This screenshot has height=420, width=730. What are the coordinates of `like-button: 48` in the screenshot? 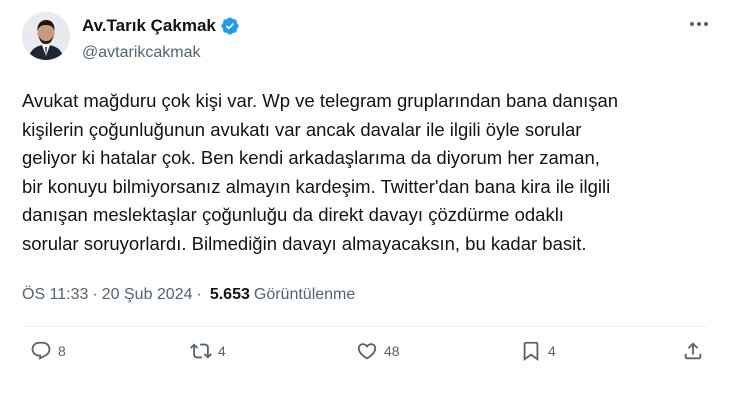 It's located at (378, 351).